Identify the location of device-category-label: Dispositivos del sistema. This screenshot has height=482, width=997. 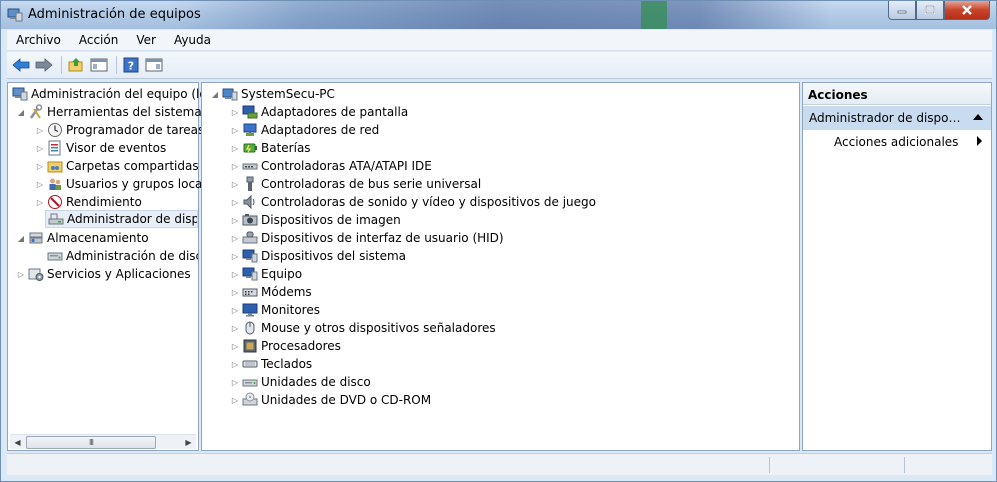
(334, 256).